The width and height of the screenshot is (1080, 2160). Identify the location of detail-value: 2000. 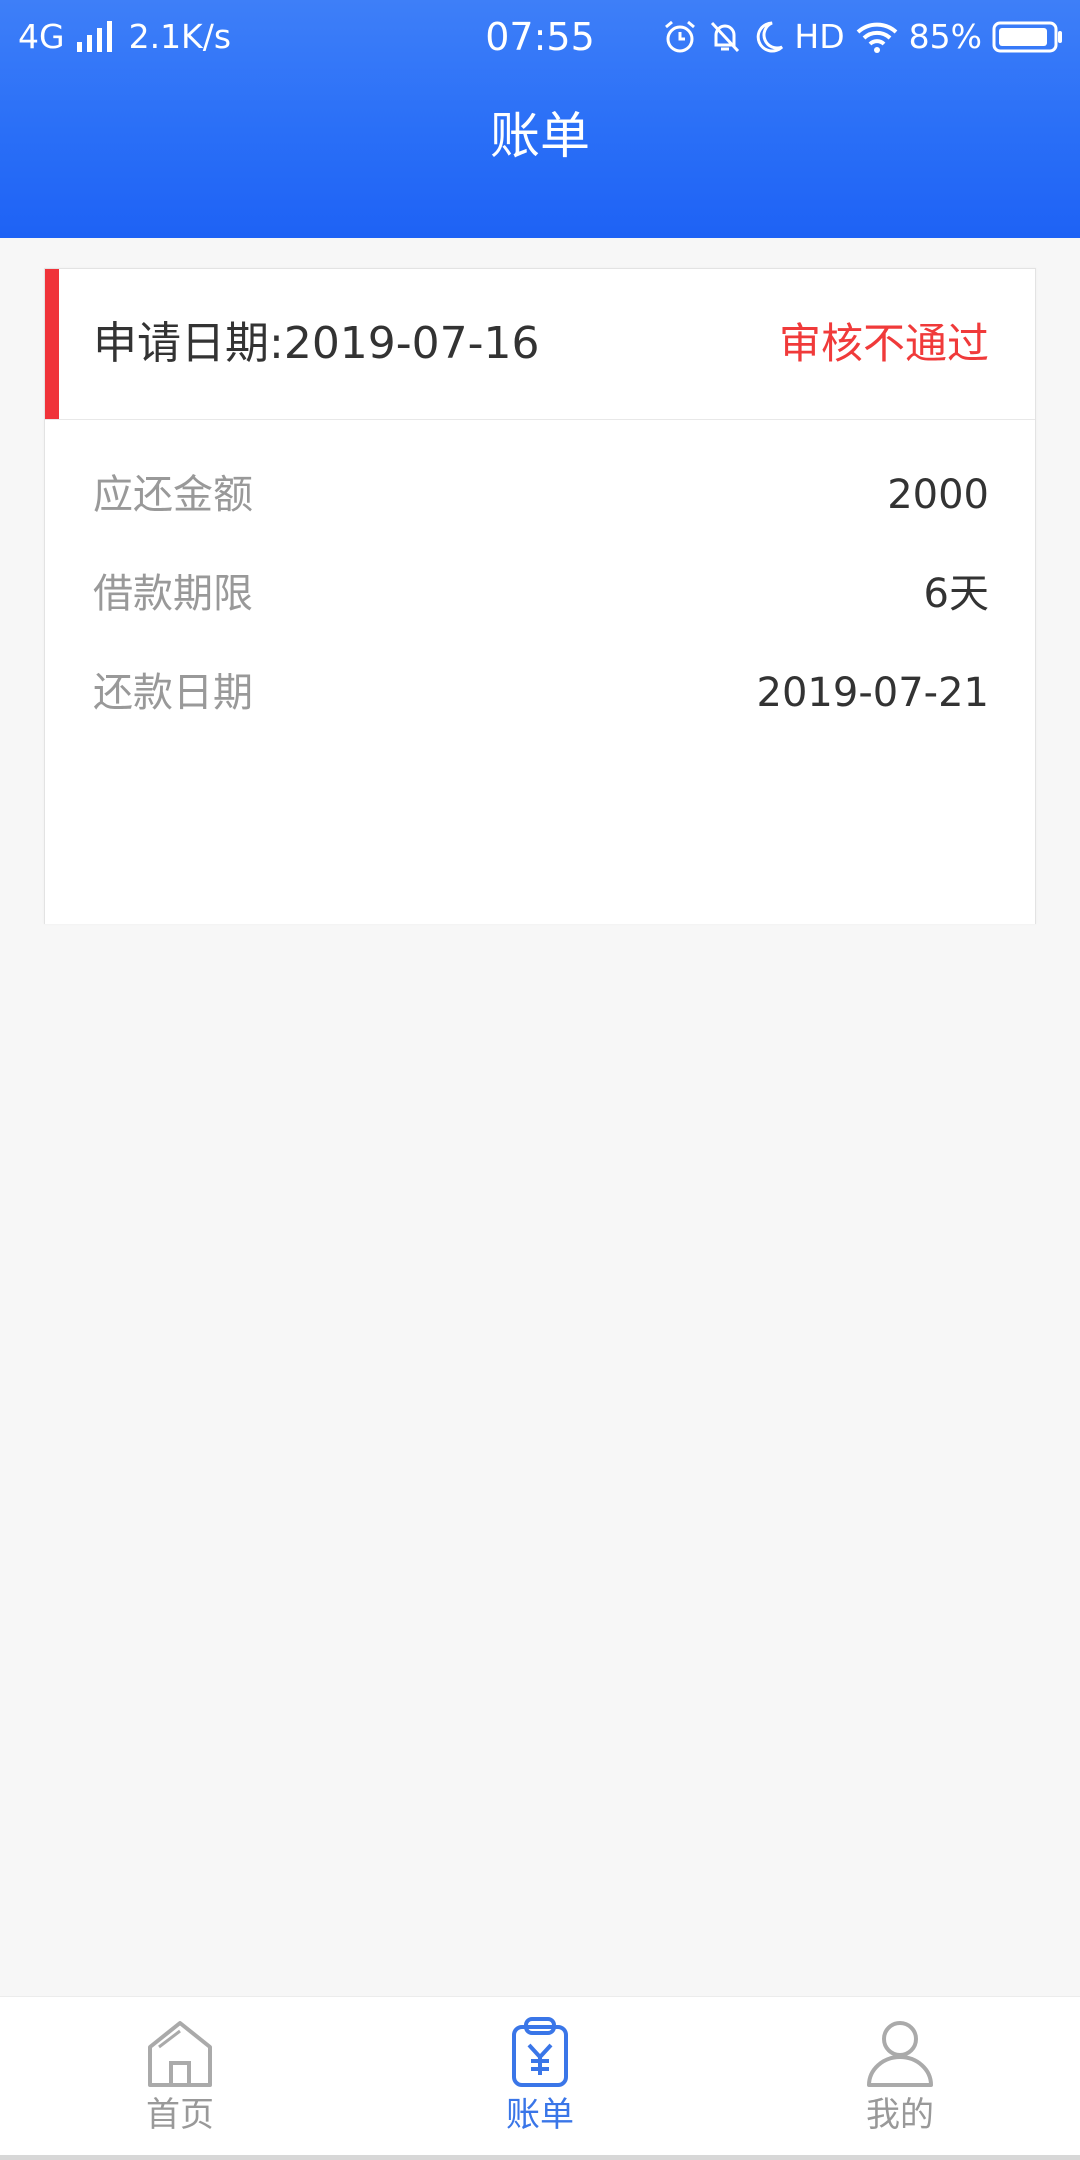
(938, 495).